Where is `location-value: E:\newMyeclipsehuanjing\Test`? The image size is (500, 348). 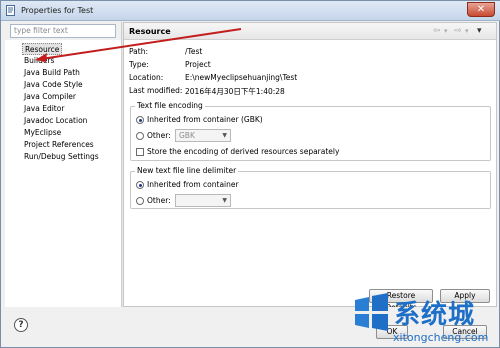
location-value: E:\newMyeclipsehuanjing\Test is located at coordinates (241, 77).